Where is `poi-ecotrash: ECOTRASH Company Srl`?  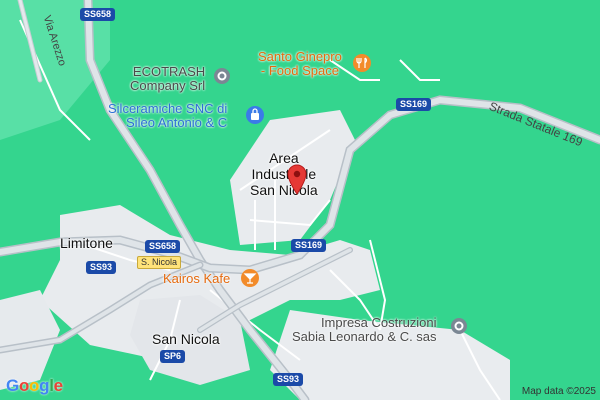 poi-ecotrash: ECOTRASH Company Srl is located at coordinates (168, 79).